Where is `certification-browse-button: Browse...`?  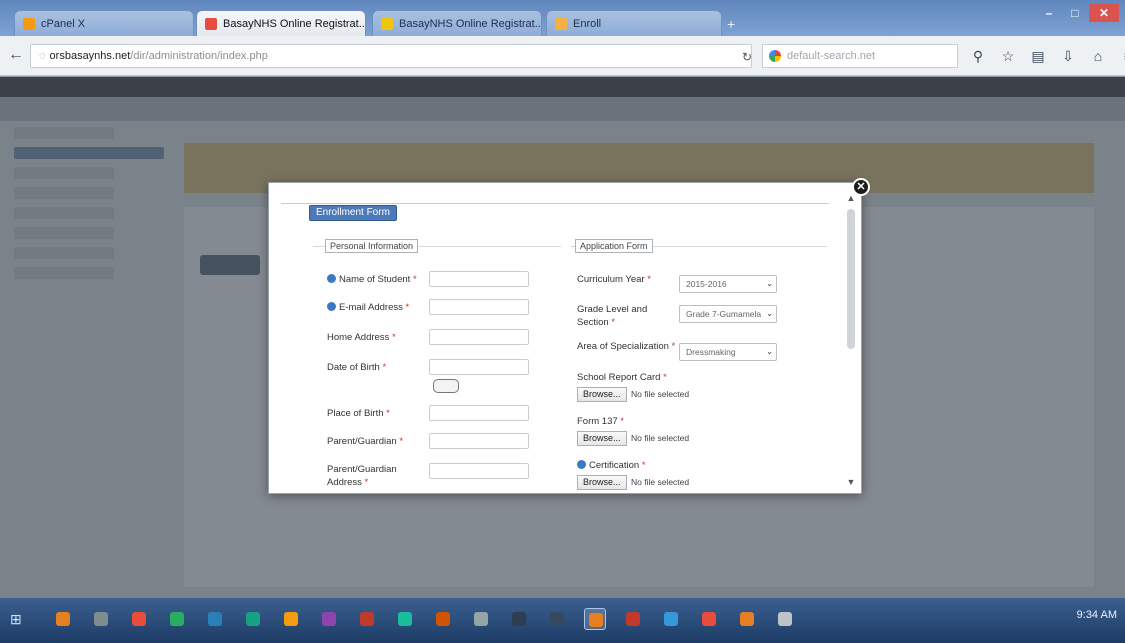 certification-browse-button: Browse... is located at coordinates (602, 482).